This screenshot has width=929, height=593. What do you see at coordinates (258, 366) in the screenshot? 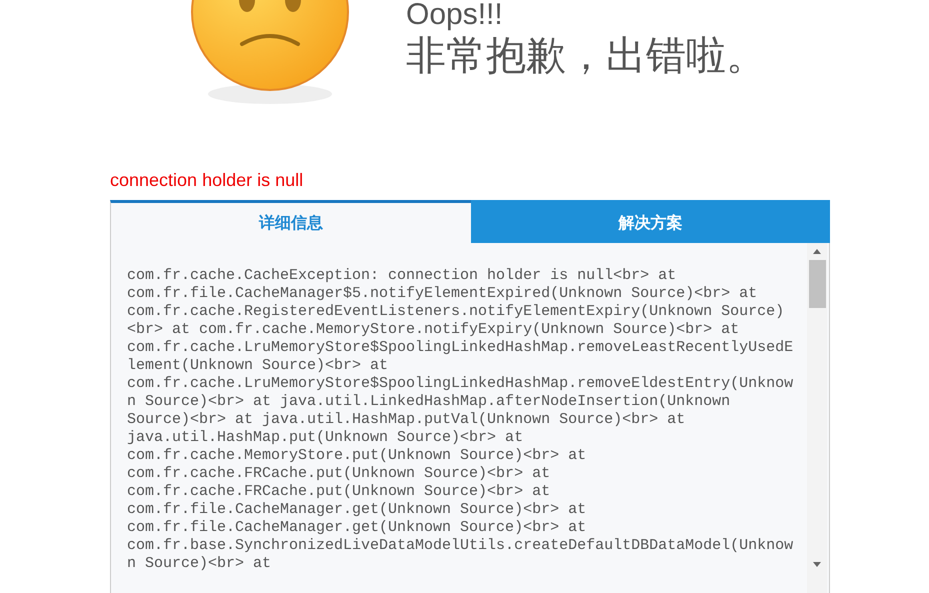
I see `stack-trace-line: lement(Unknown Source)<br> at` at bounding box center [258, 366].